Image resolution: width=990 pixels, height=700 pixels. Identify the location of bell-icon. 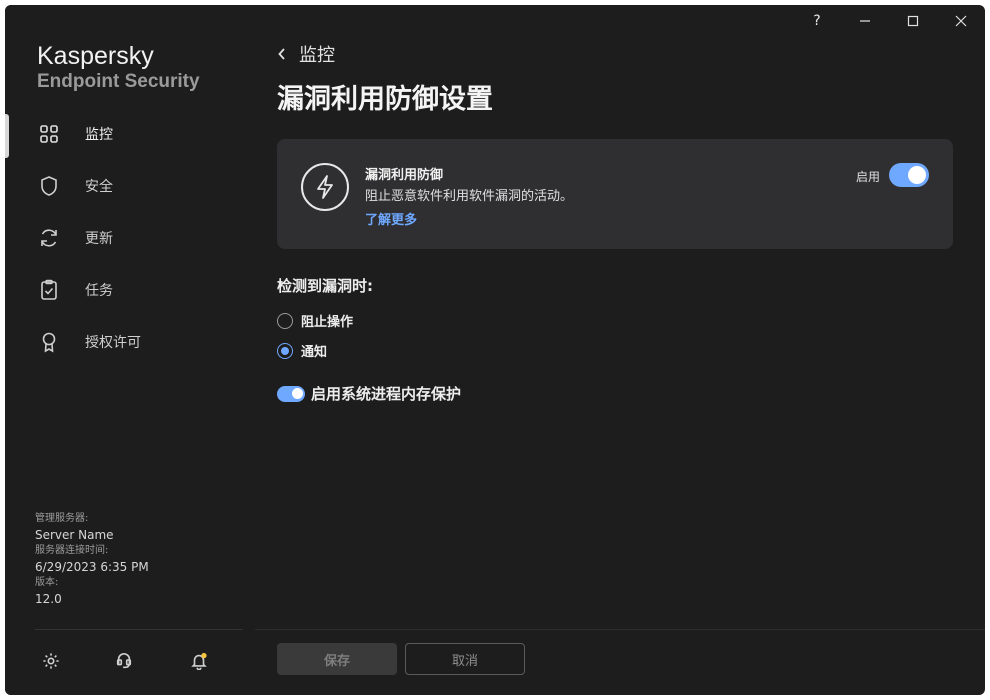
(199, 661).